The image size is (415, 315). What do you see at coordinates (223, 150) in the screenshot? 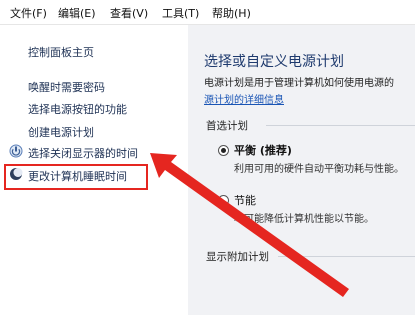
I see `plan-balanced-radio` at bounding box center [223, 150].